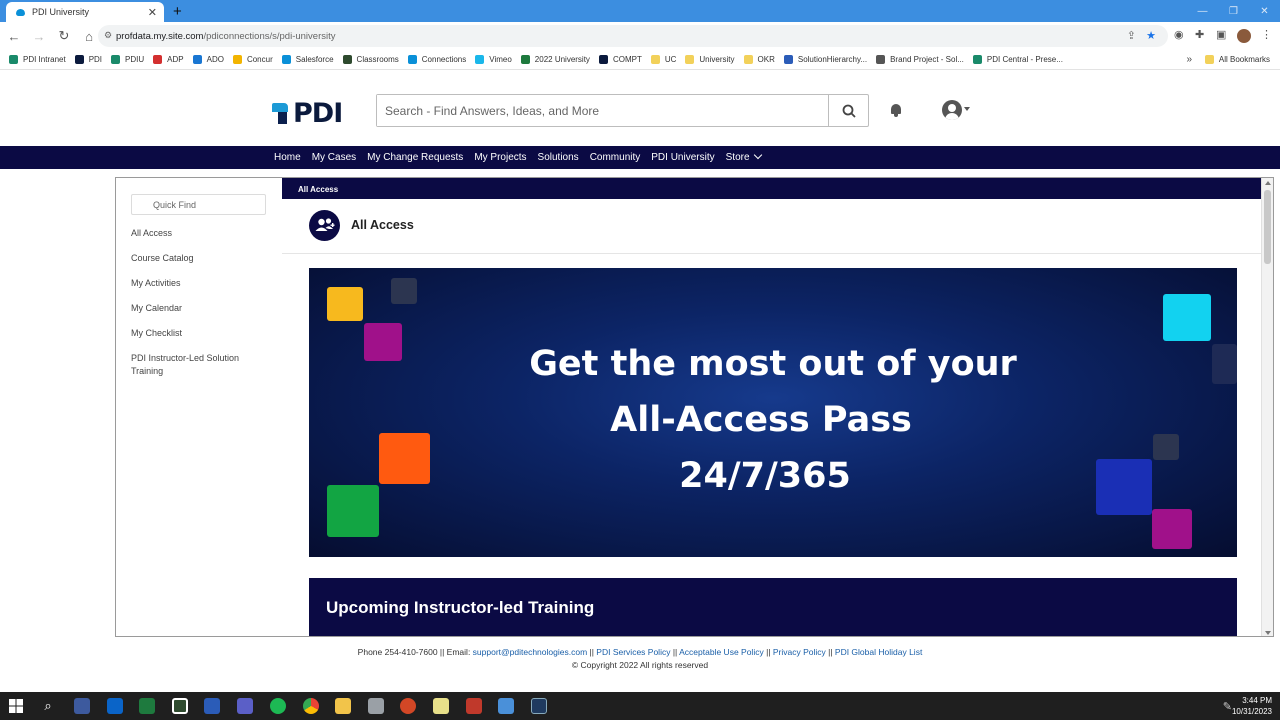 This screenshot has height=720, width=1280. Describe the element at coordinates (967, 109) in the screenshot. I see `user-menu-caret-icon` at that location.